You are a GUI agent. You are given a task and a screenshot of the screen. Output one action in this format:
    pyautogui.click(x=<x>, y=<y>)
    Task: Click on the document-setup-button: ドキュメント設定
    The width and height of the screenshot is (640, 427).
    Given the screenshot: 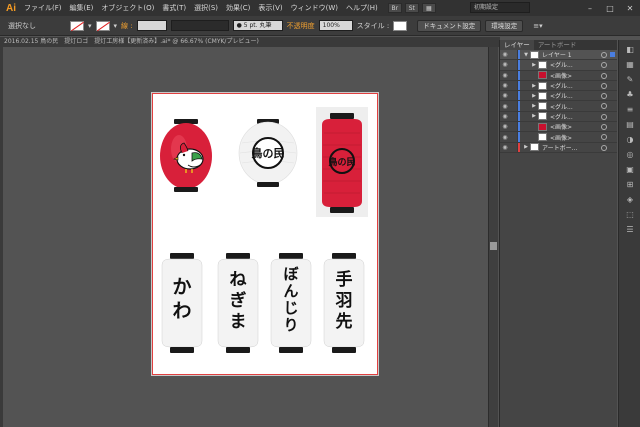 What is the action you would take?
    pyautogui.click(x=449, y=25)
    